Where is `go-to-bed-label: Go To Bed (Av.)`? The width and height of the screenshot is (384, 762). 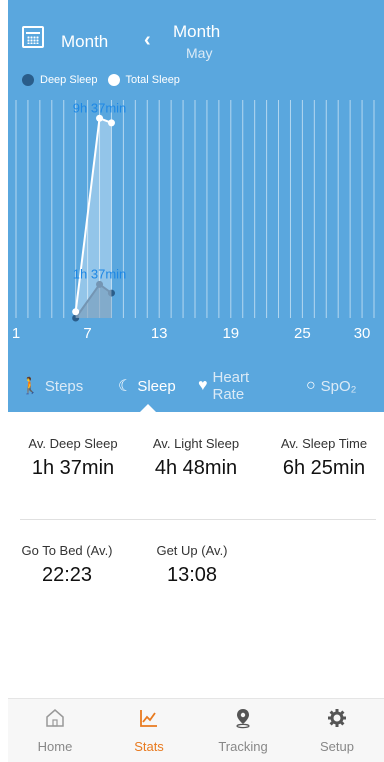
go-to-bed-label: Go To Bed (Av.) is located at coordinates (67, 550).